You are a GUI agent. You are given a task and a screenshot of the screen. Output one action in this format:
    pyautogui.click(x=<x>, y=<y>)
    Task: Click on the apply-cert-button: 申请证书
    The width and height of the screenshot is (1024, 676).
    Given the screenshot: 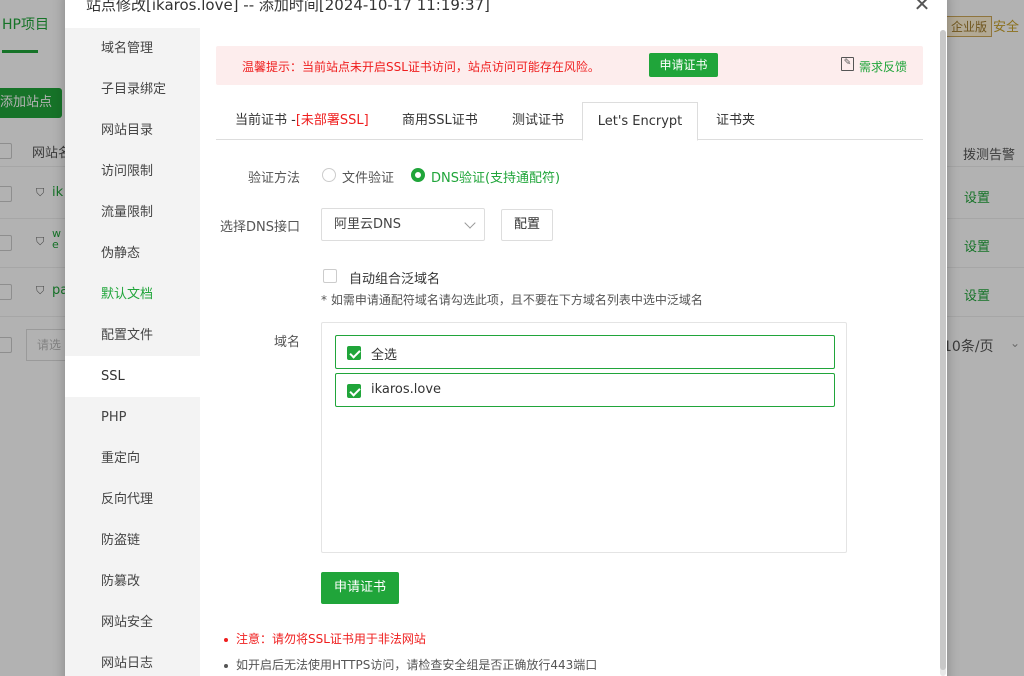 What is the action you would take?
    pyautogui.click(x=360, y=588)
    